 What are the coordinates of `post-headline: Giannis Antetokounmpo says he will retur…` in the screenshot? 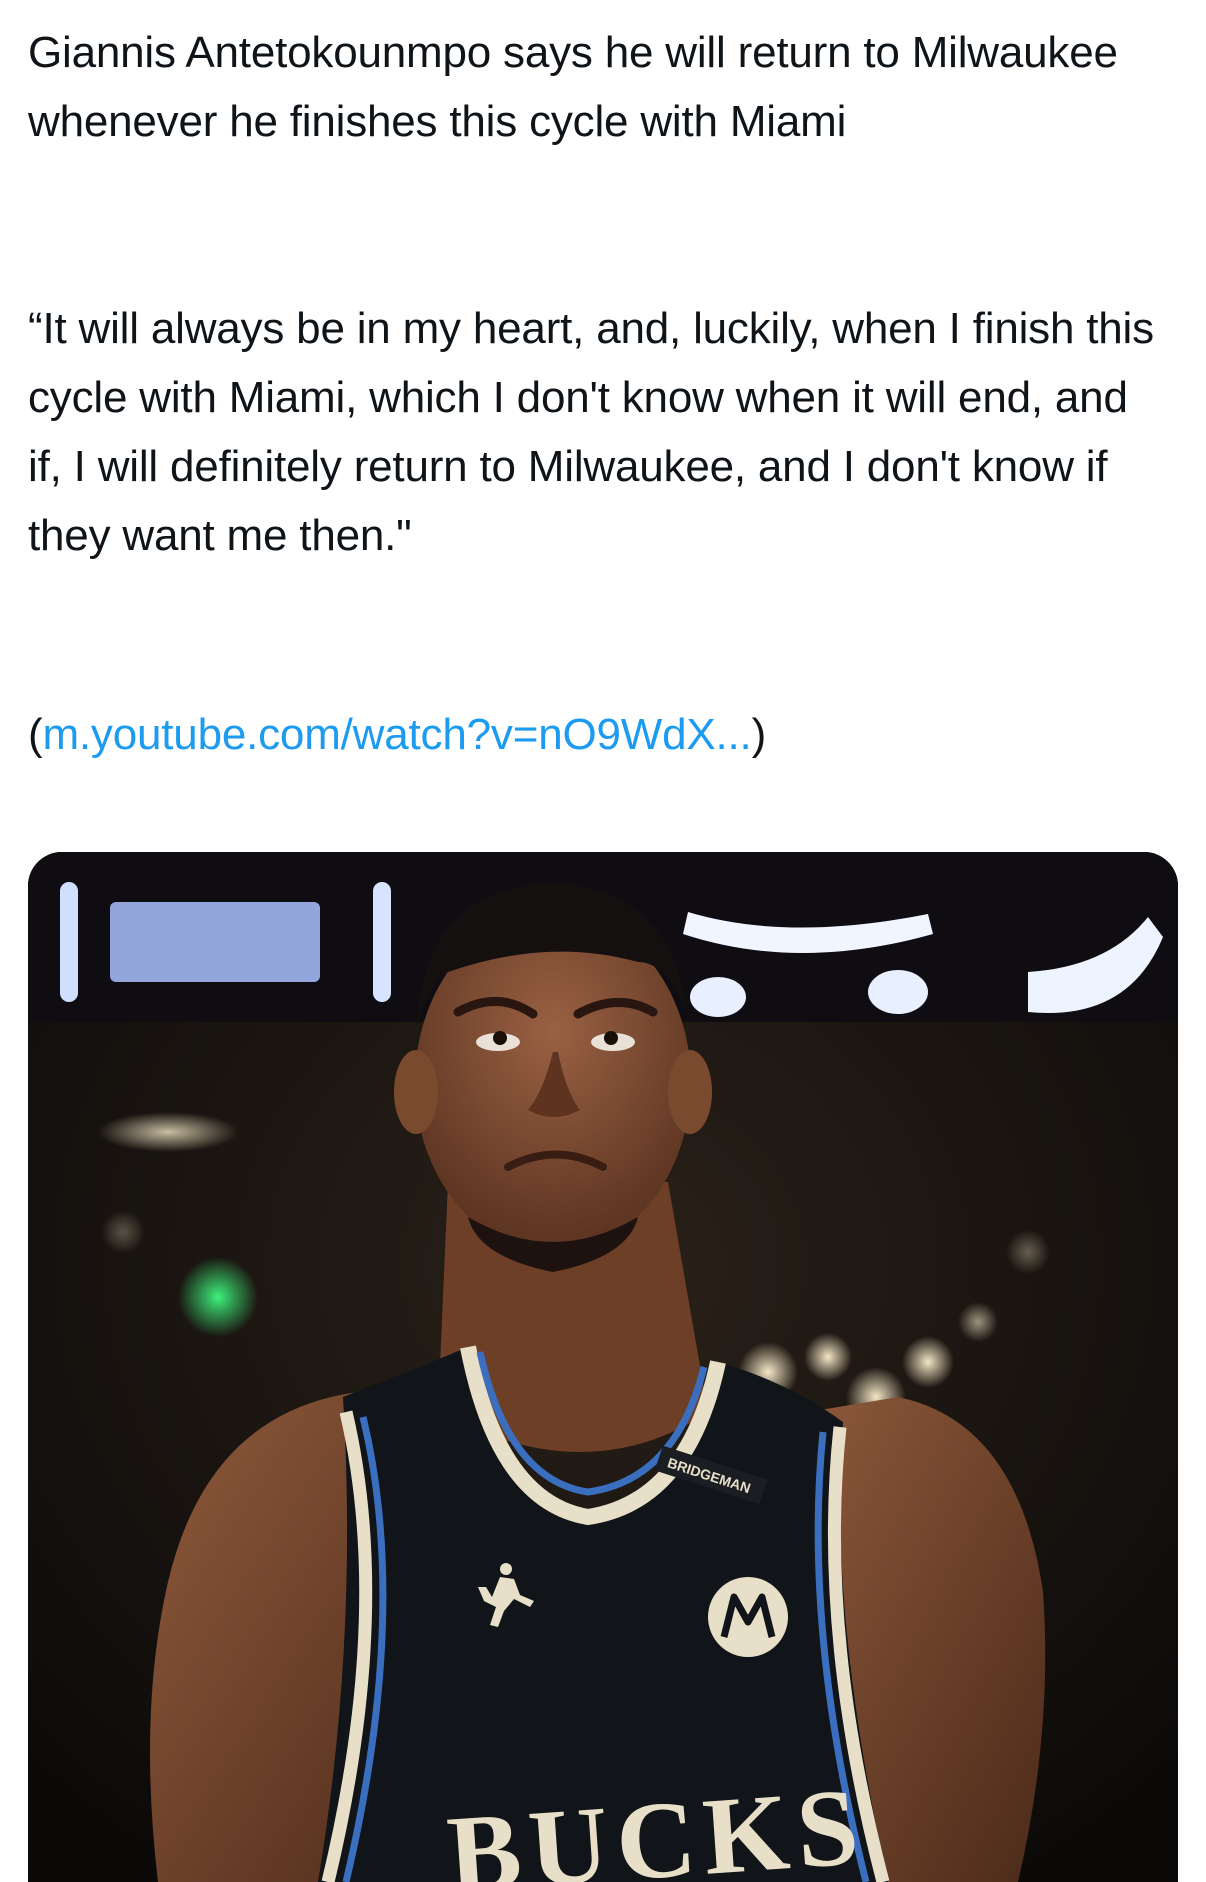 It's located at (573, 87).